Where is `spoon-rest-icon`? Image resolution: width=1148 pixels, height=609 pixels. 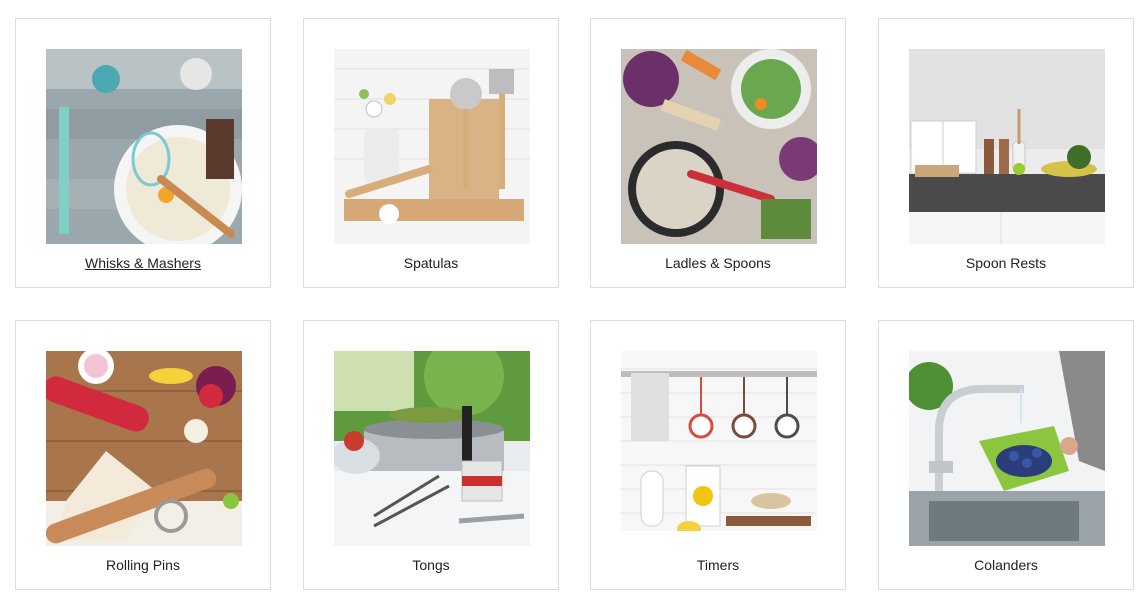 spoon-rest-icon is located at coordinates (1007, 146).